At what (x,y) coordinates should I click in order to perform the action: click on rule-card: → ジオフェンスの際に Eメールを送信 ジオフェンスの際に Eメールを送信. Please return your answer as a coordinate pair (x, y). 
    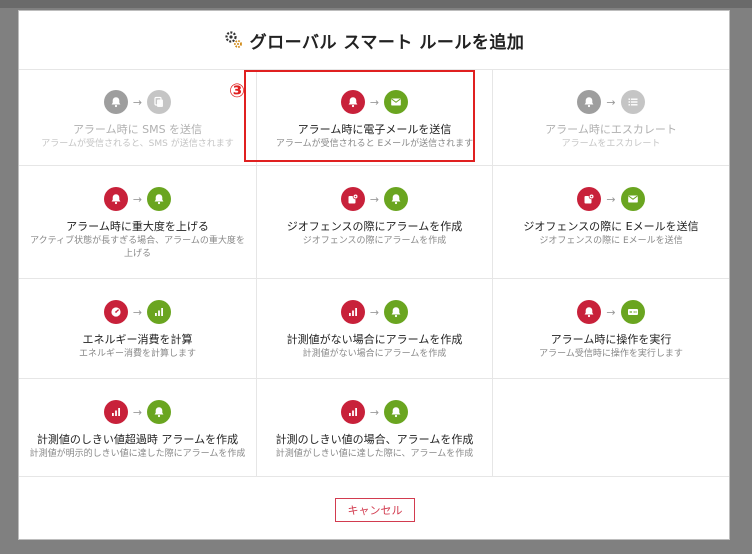
    Looking at the image, I should click on (611, 222).